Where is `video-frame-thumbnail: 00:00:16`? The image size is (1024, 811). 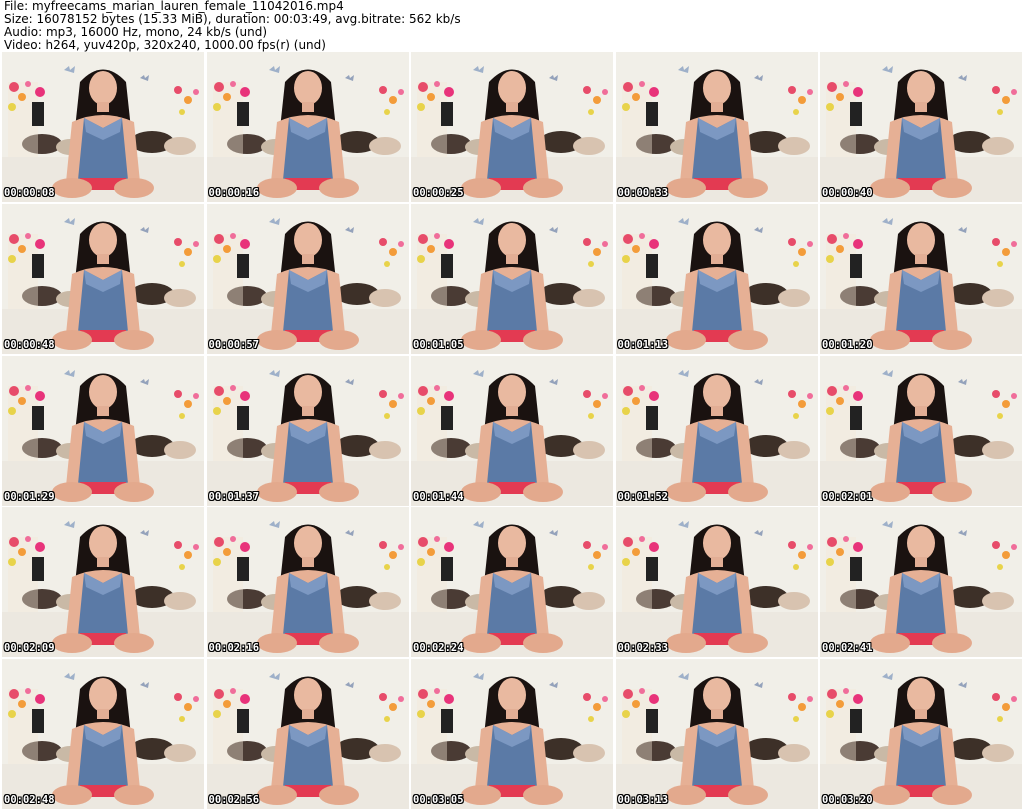 video-frame-thumbnail: 00:00:16 is located at coordinates (307, 127).